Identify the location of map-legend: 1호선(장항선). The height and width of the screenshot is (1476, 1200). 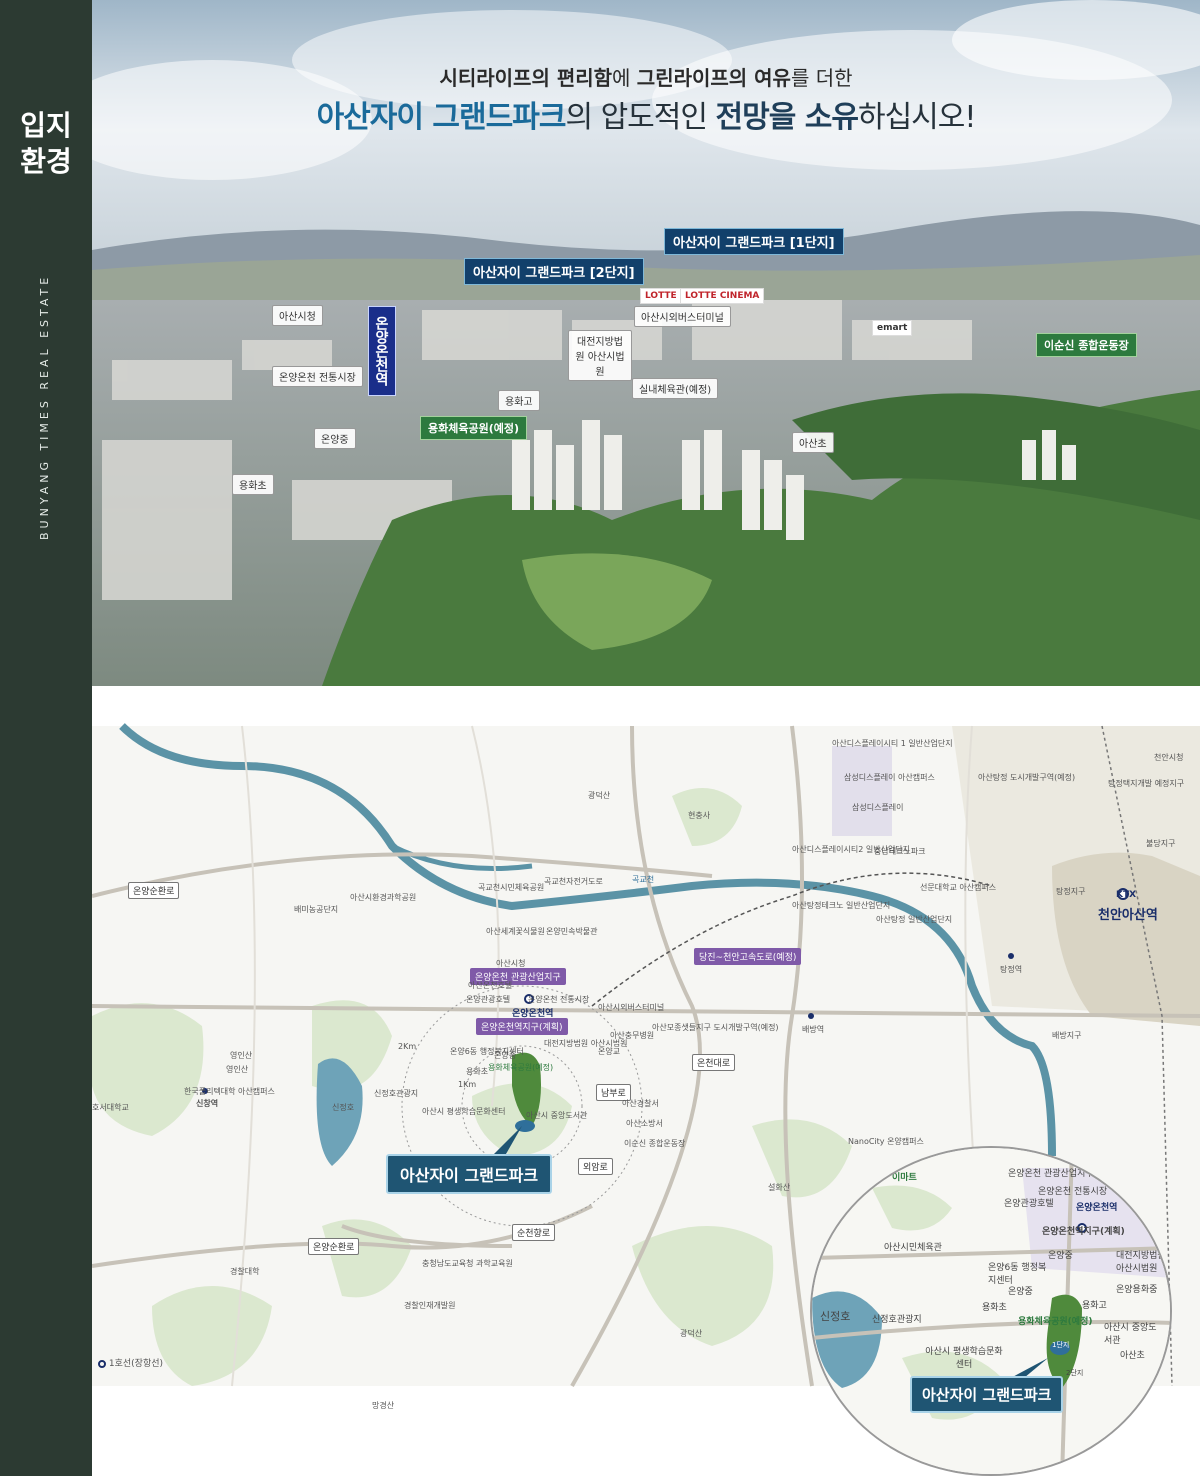
(130, 1362).